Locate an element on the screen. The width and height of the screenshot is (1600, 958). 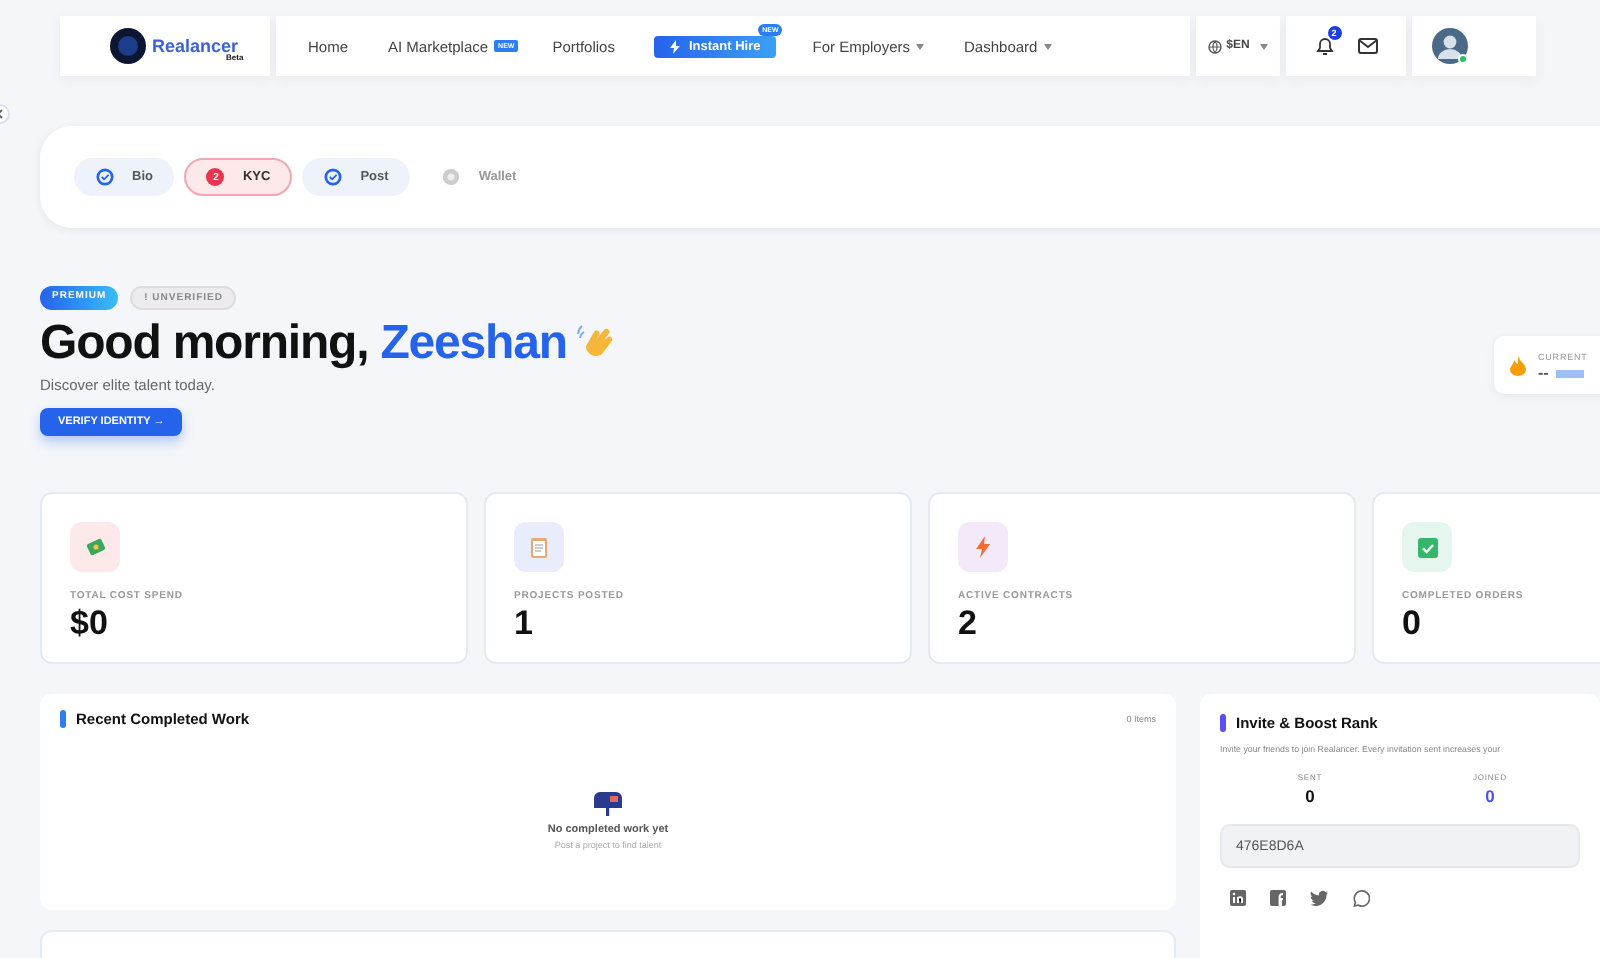
stat-value: $0 is located at coordinates (89, 624).